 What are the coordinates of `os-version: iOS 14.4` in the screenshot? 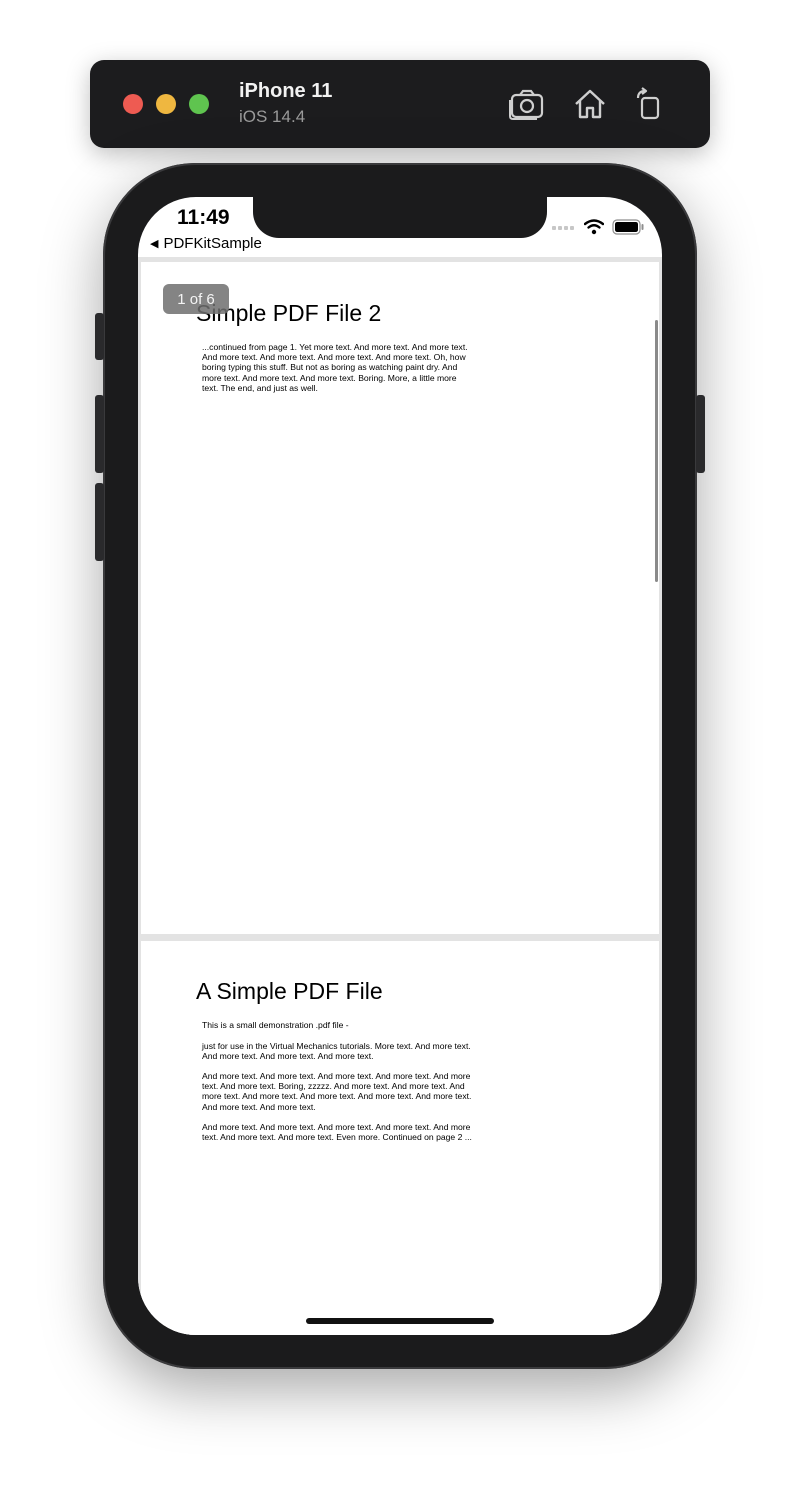 It's located at (272, 116).